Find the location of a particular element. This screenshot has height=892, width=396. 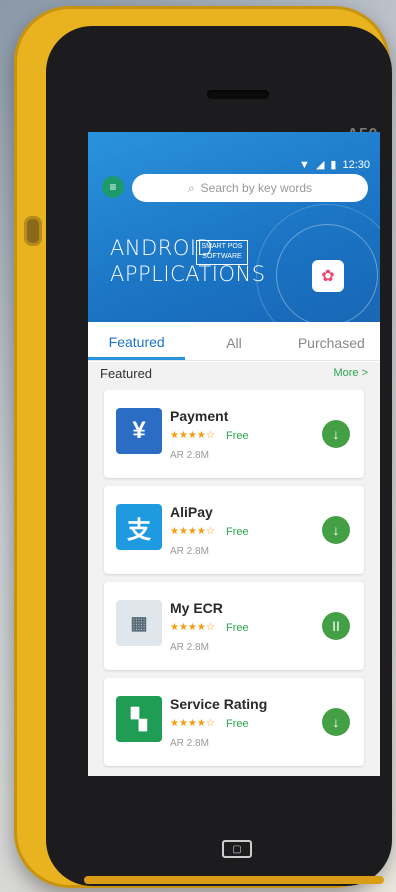

payment-icon: ¥ is located at coordinates (139, 431).